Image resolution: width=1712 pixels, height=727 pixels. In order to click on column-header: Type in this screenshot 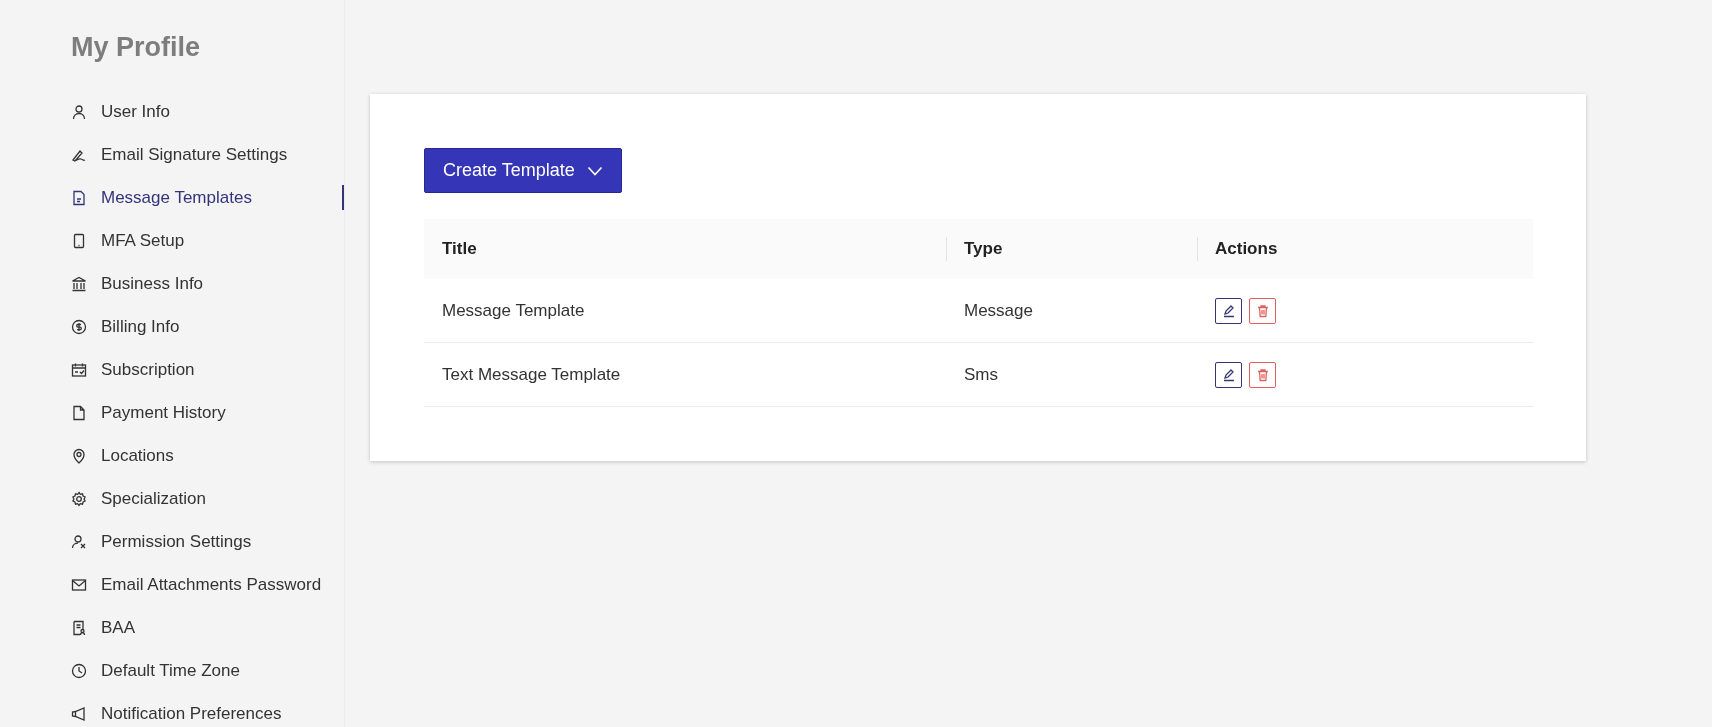, I will do `click(1071, 249)`.